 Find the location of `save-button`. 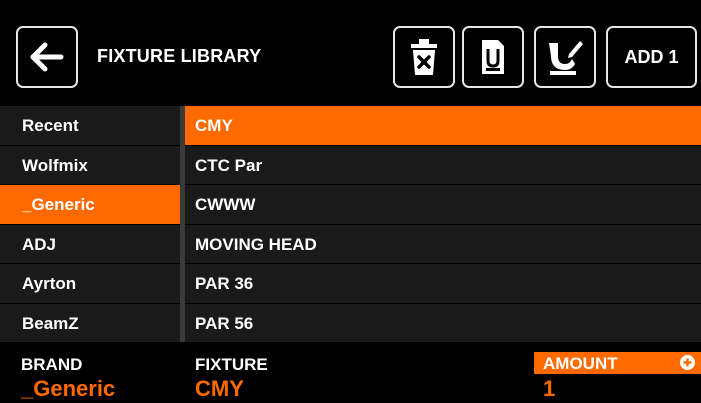

save-button is located at coordinates (493, 57).